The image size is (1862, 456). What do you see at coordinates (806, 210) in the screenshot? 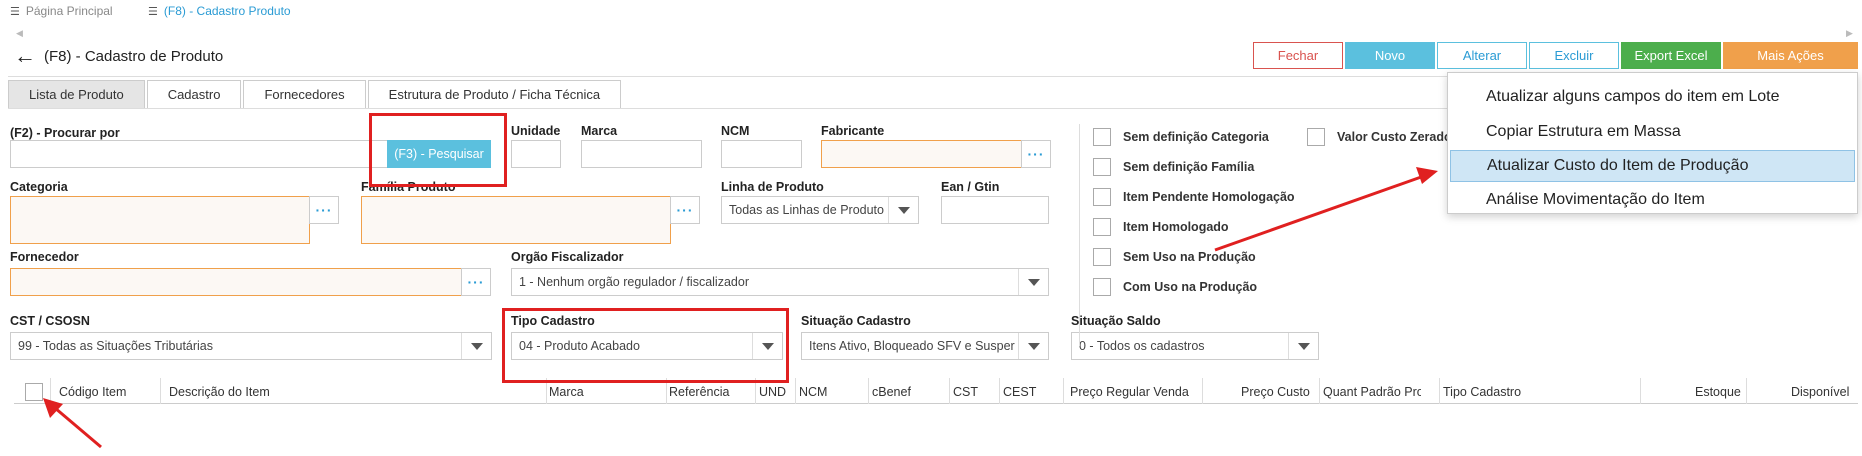
I see `linha-select-value: Todas as Linhas de Produto` at bounding box center [806, 210].